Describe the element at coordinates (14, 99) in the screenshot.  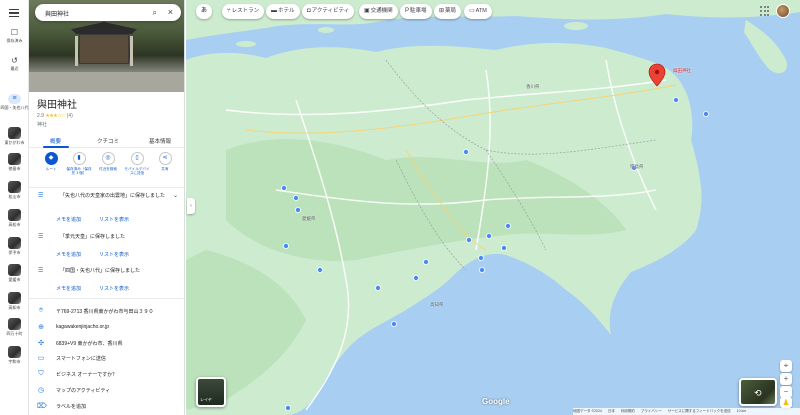
I see `list-icon: ≡` at that location.